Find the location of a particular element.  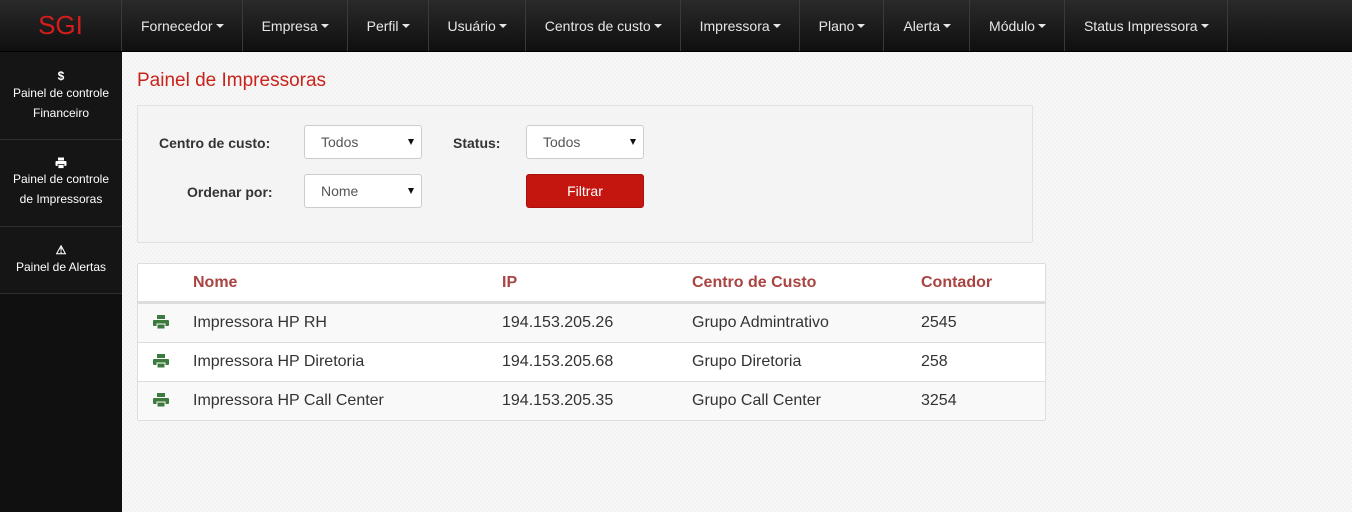

nav-usuario: Usuário is located at coordinates (477, 25).